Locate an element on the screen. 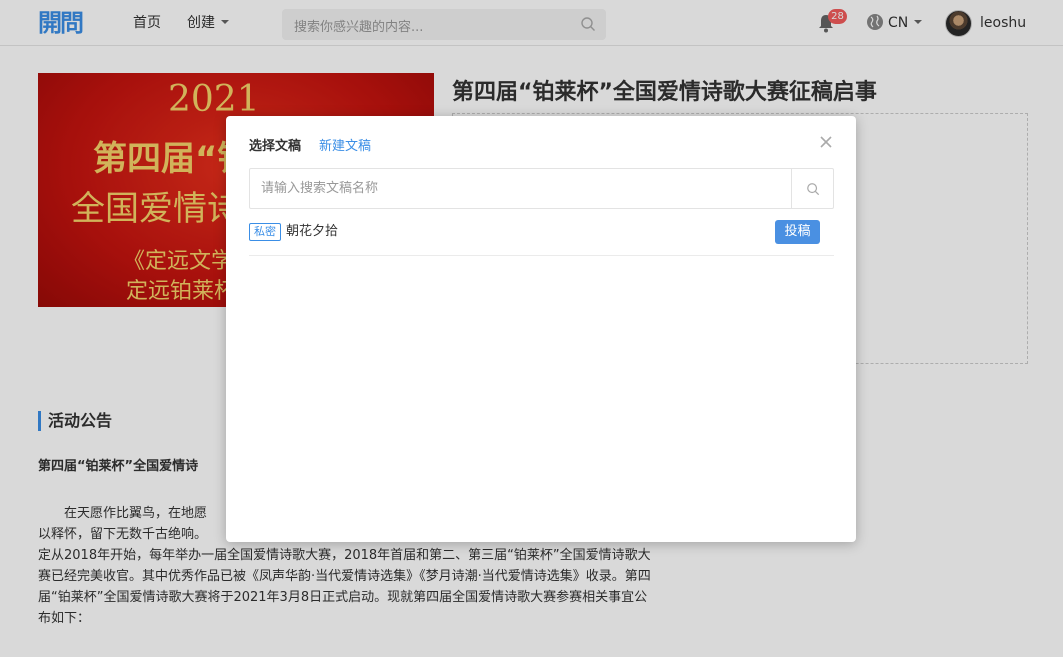 This screenshot has width=1063, height=657. submit-draft-button: 投稿 is located at coordinates (797, 232).